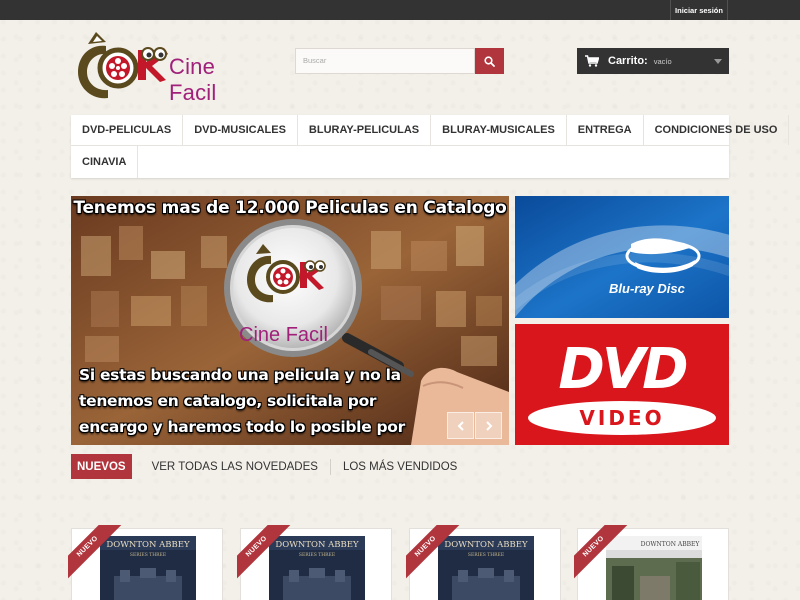  What do you see at coordinates (622, 369) in the screenshot?
I see `dvd-text: DVD` at bounding box center [622, 369].